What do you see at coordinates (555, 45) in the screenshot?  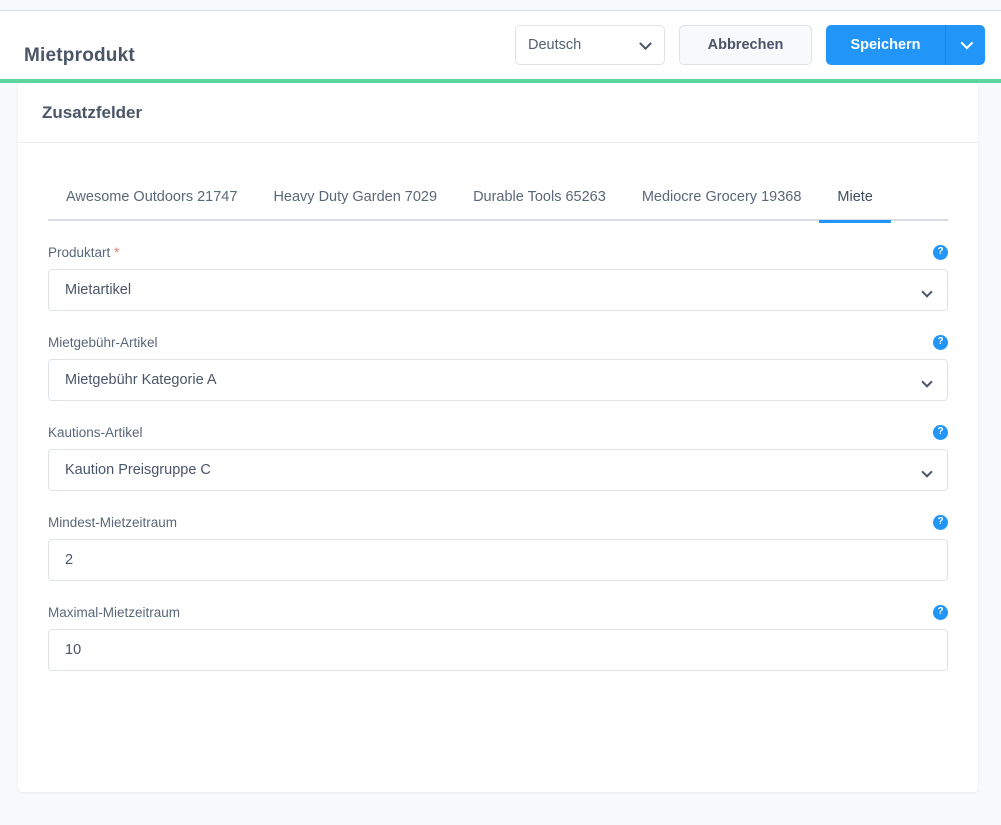 I see `language-select-value: Deutsch` at bounding box center [555, 45].